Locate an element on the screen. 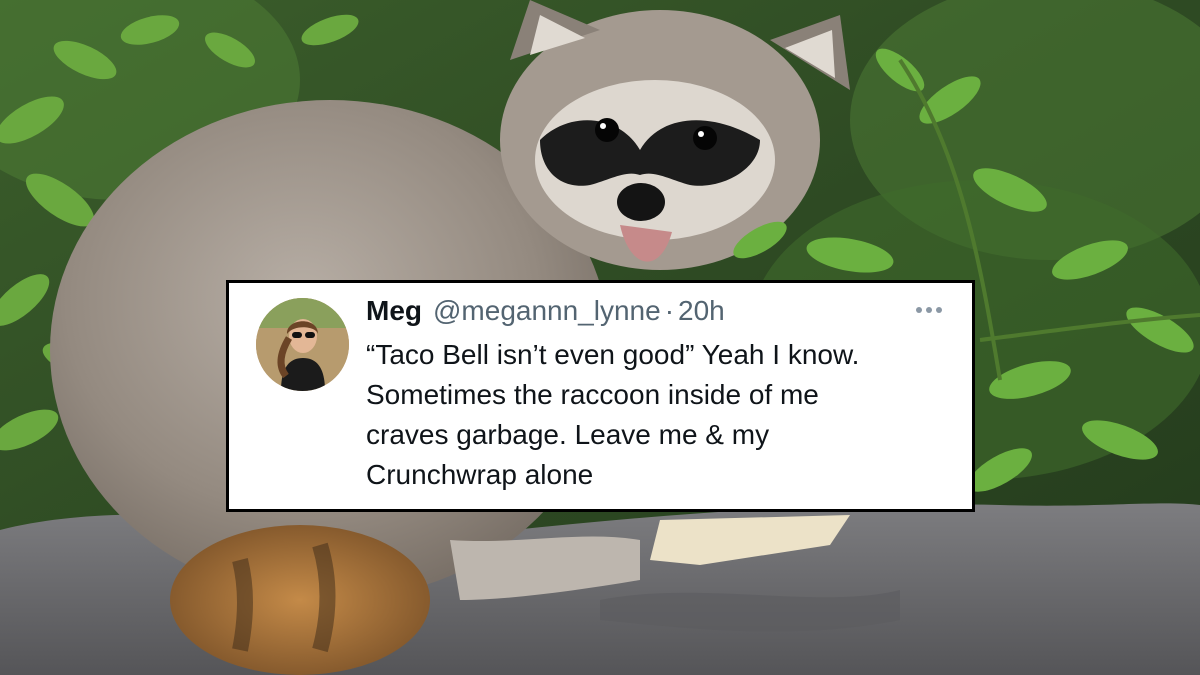 The image size is (1200, 675). avatar is located at coordinates (302, 344).